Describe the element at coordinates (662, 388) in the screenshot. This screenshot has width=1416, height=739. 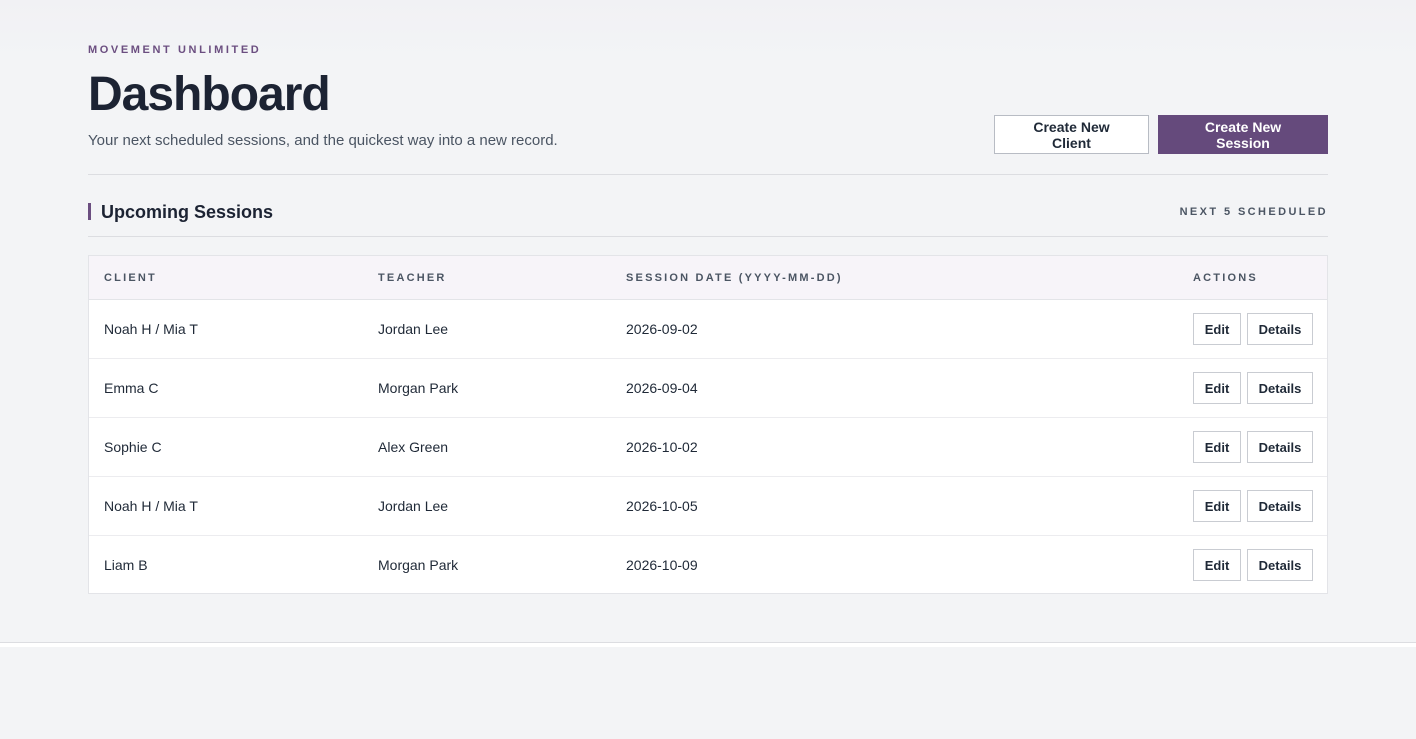
I see `cell-session-date: 2026-09-04` at that location.